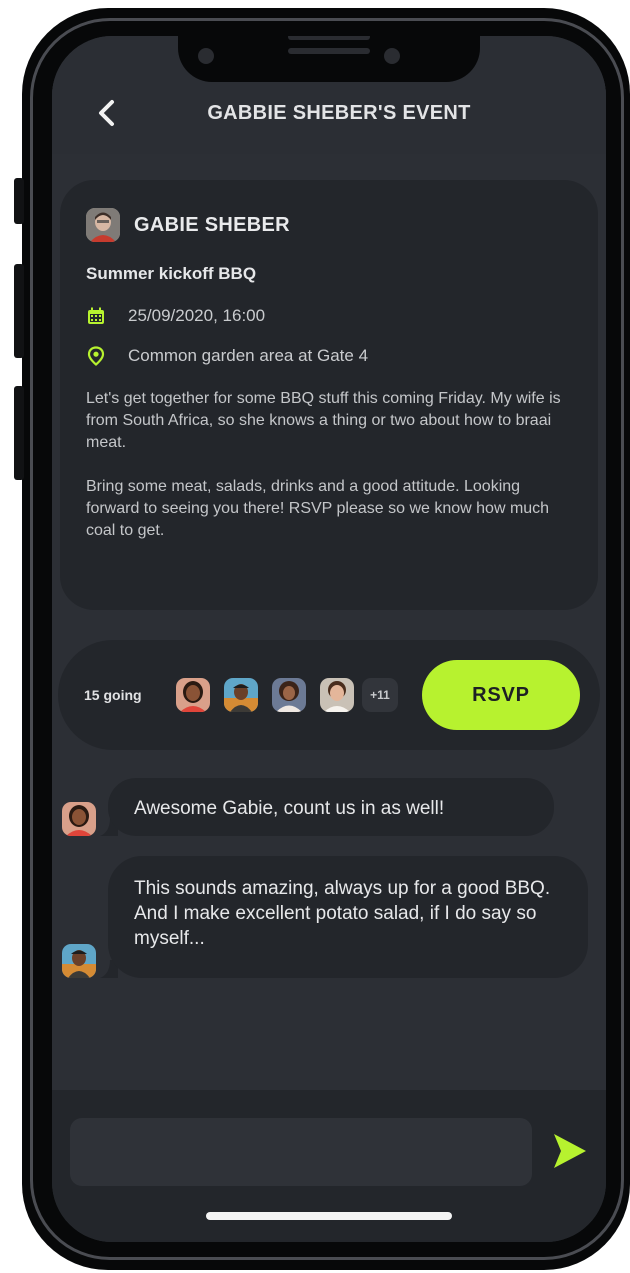  Describe the element at coordinates (103, 225) in the screenshot. I see `host-avatar` at that location.